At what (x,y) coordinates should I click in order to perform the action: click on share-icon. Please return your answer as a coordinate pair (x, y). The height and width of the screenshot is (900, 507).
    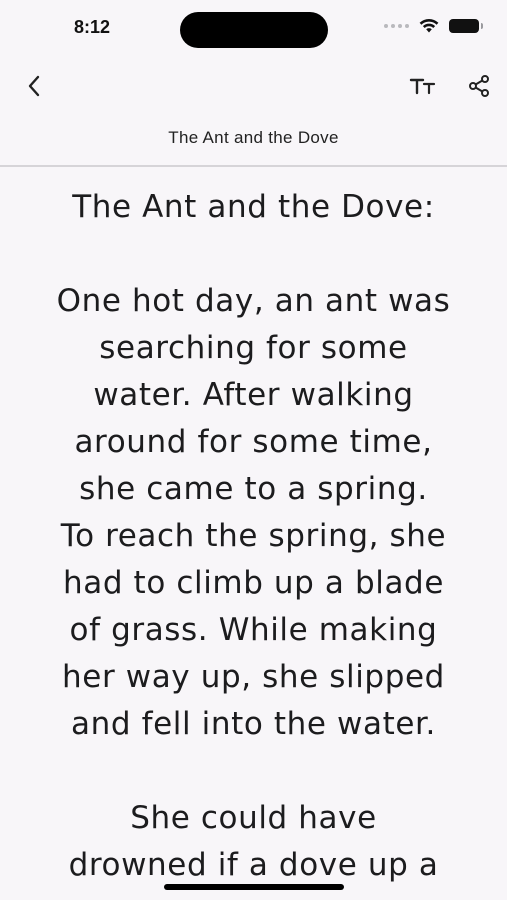
    Looking at the image, I should click on (479, 86).